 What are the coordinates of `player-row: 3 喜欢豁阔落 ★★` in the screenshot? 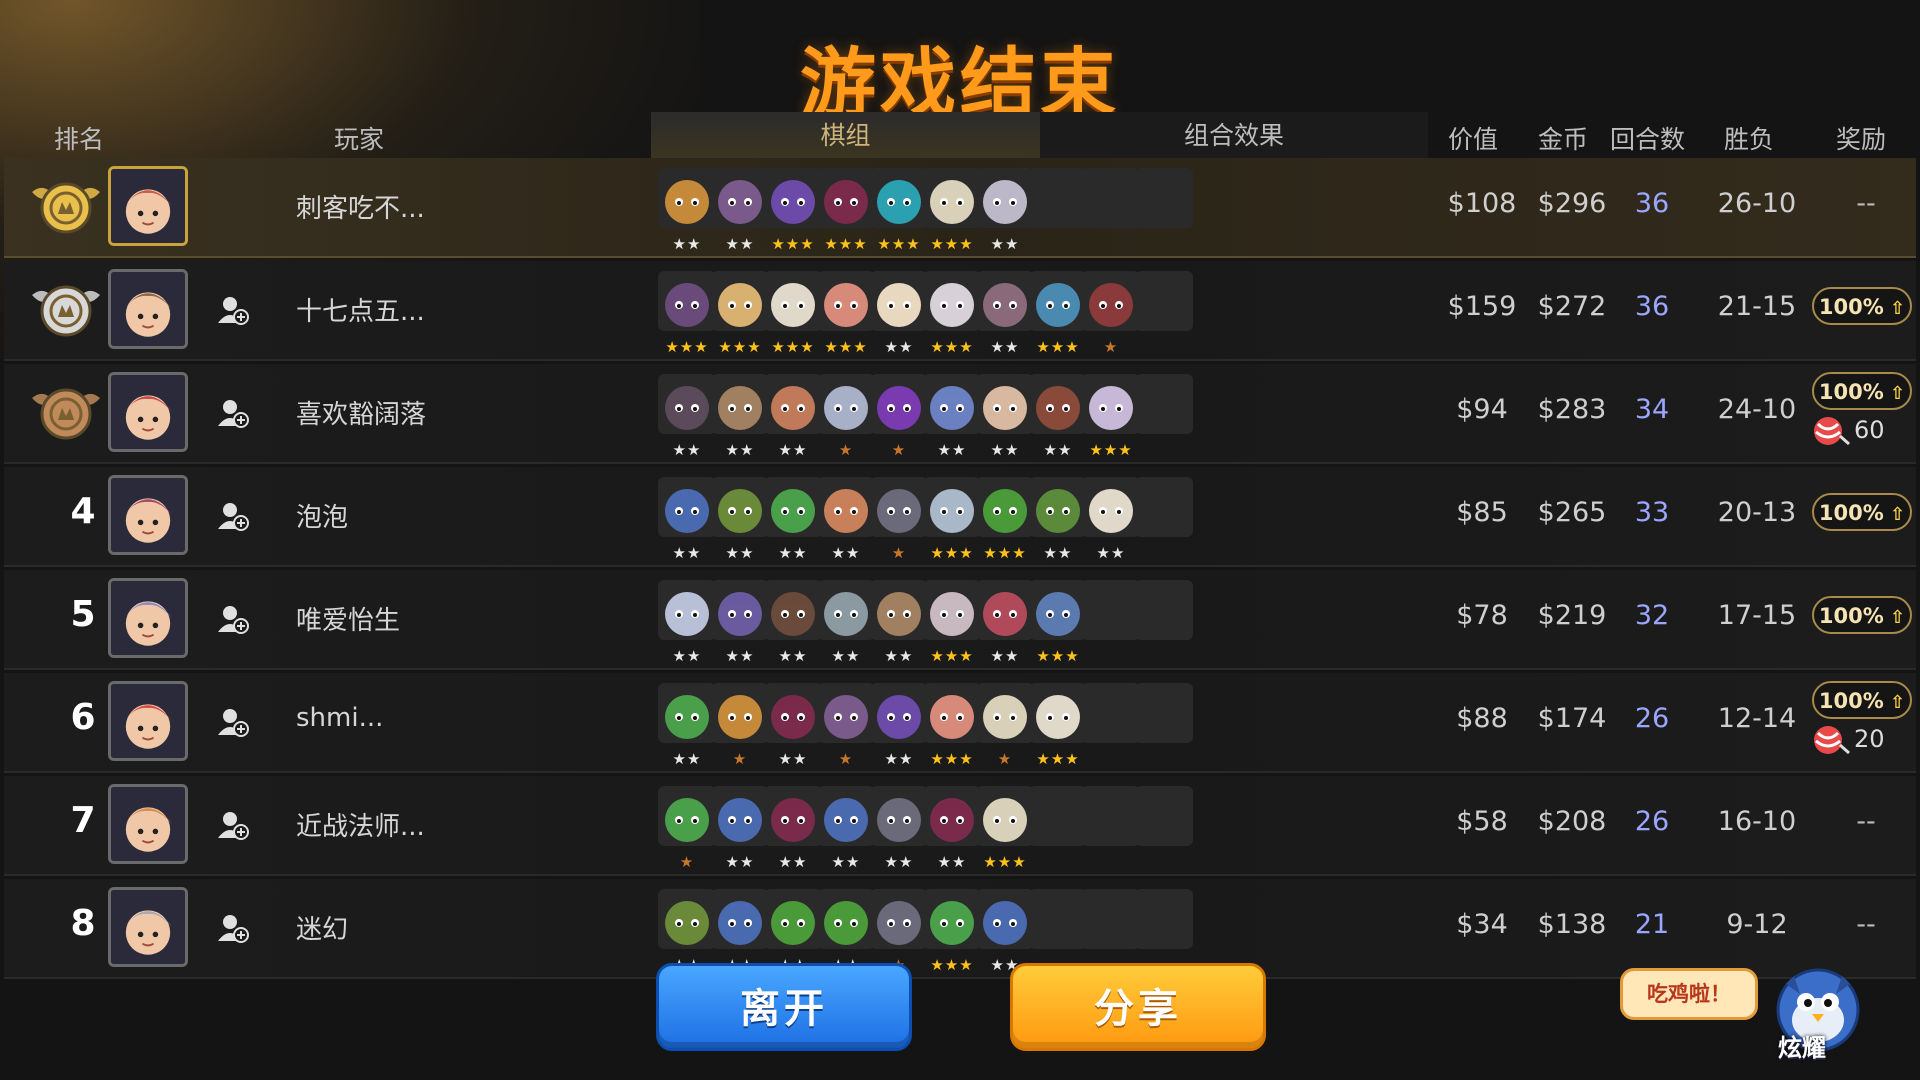 It's located at (960, 414).